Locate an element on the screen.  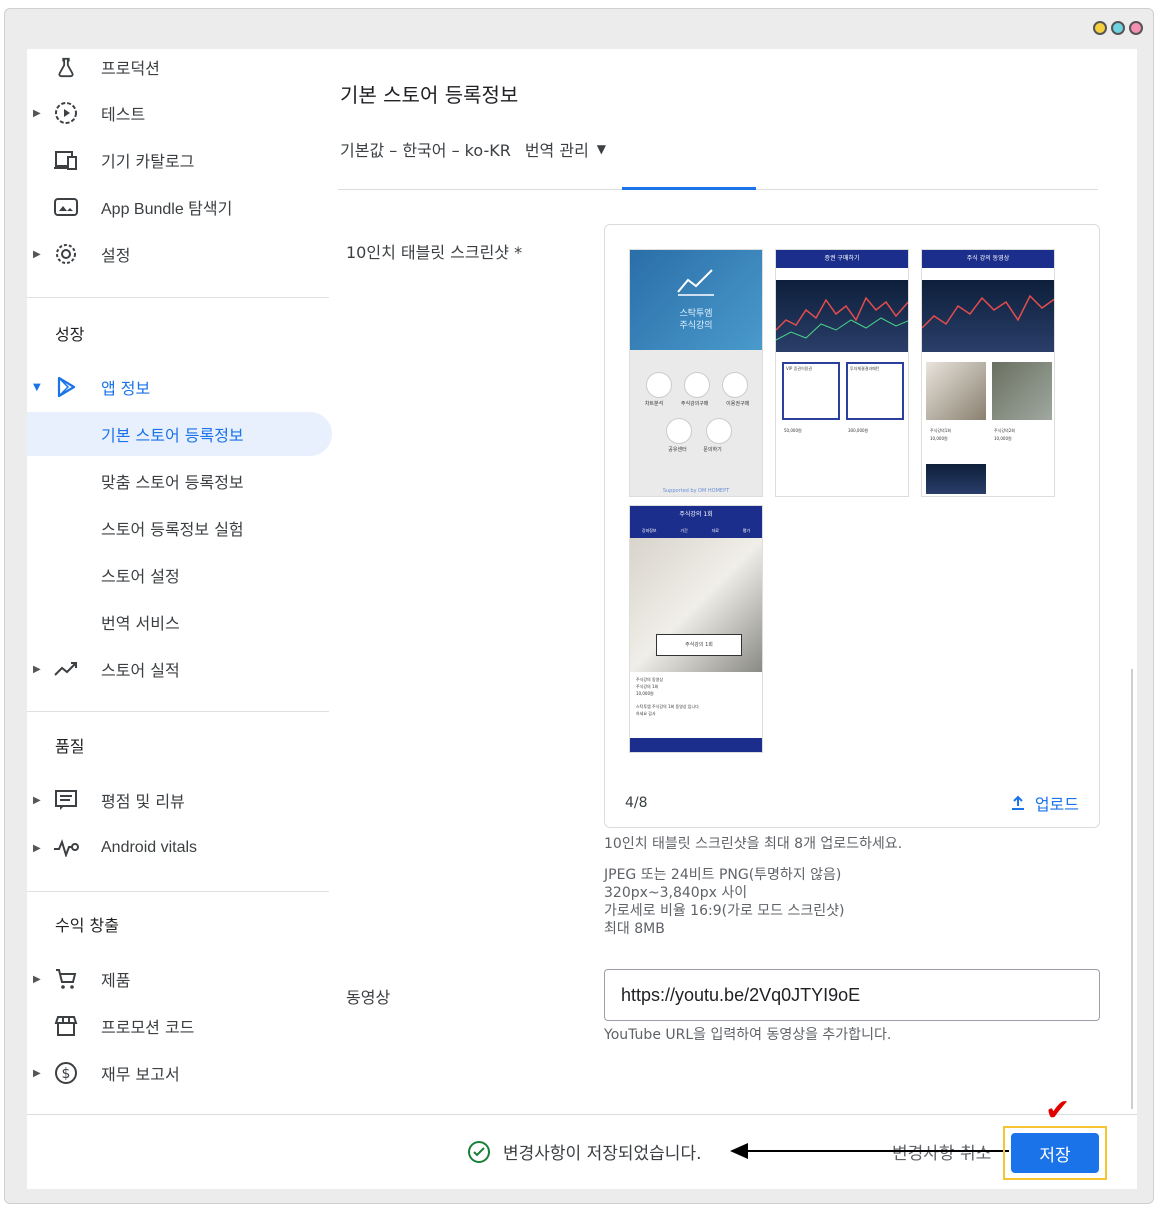
saved-status: 변경사항이 저장되었습니다. is located at coordinates (584, 1151).